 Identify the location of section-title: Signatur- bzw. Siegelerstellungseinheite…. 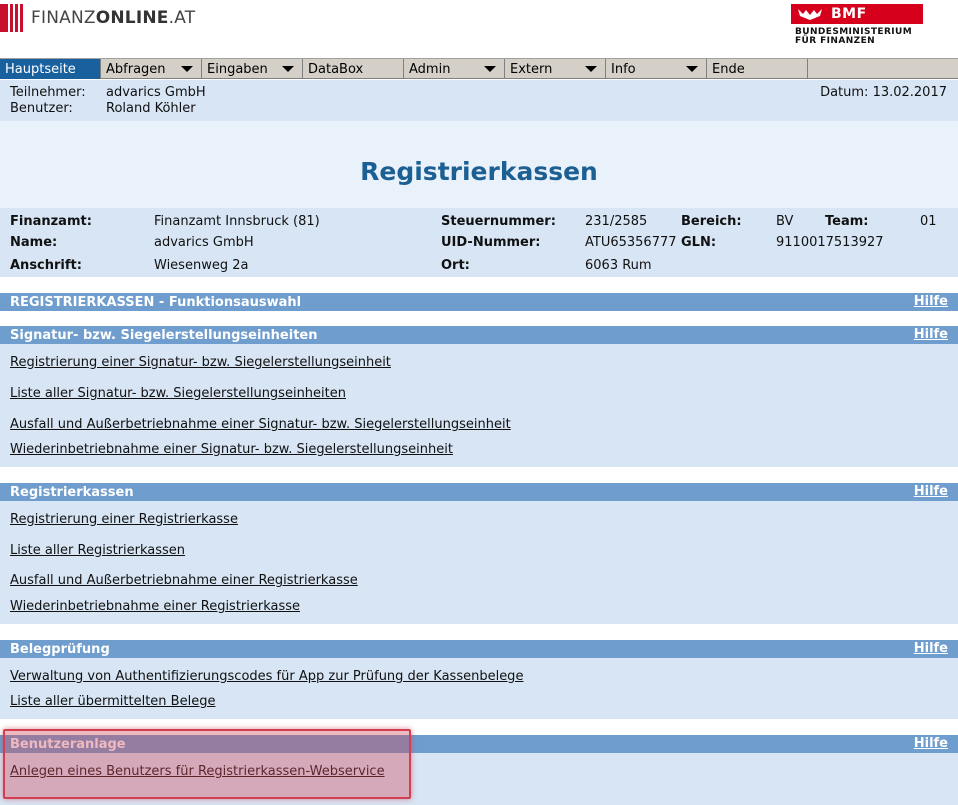
(164, 335).